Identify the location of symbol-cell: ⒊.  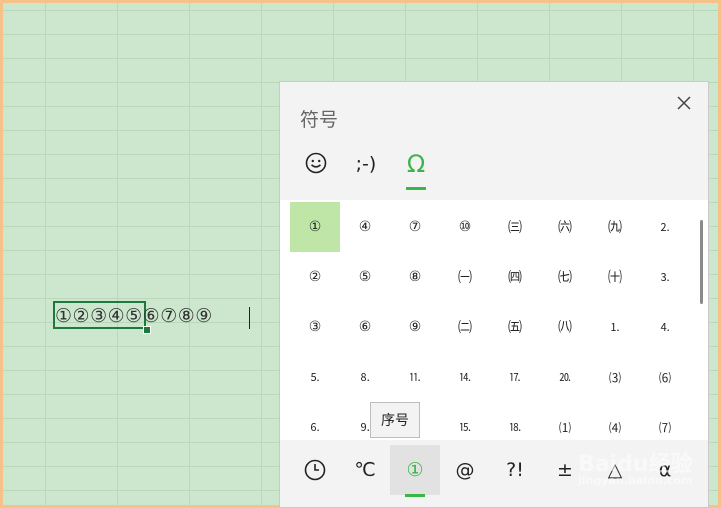
(665, 277).